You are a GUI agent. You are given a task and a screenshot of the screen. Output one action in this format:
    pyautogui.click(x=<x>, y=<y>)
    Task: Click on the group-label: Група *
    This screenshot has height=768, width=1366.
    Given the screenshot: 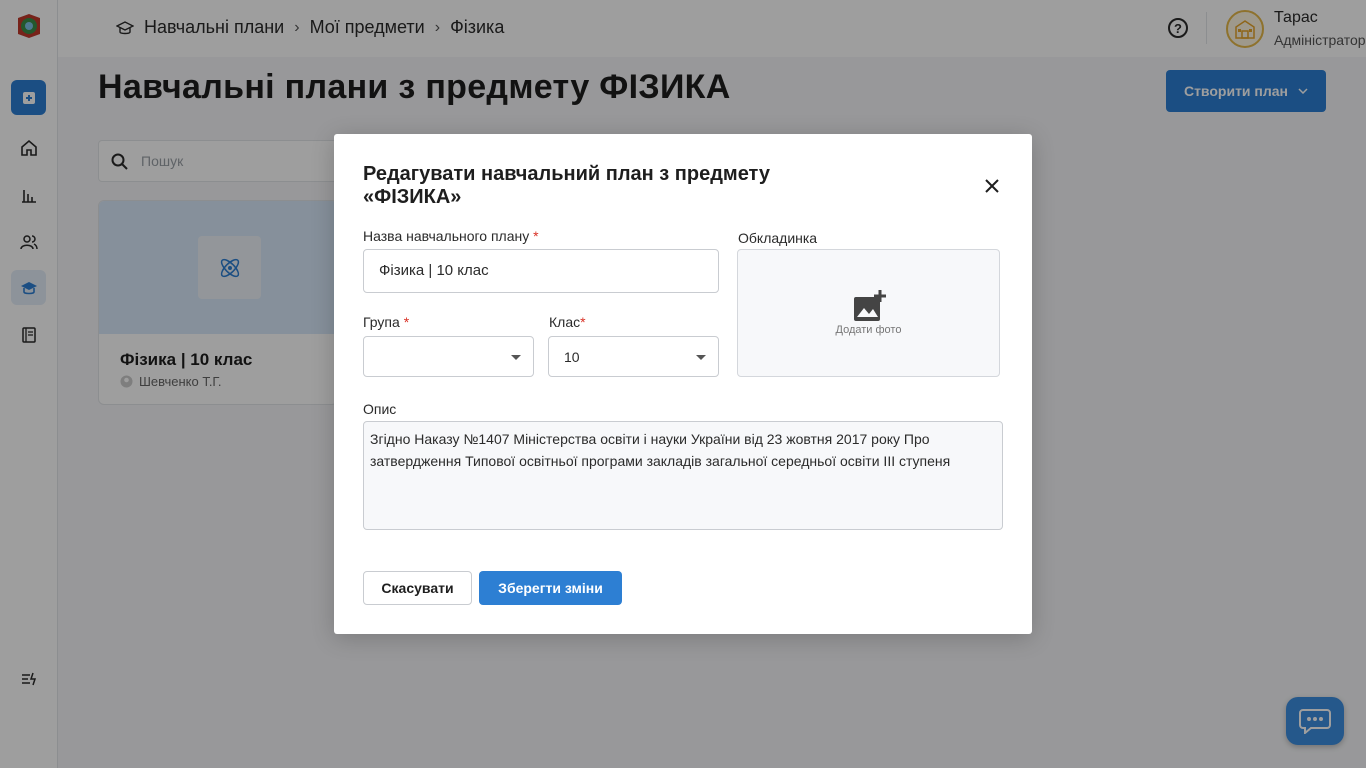 What is the action you would take?
    pyautogui.click(x=386, y=322)
    